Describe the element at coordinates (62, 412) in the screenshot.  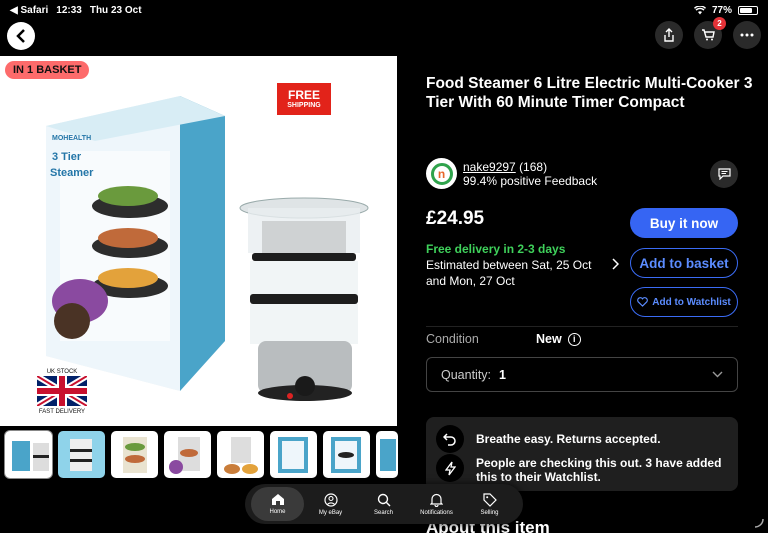
I see `fast-delivery-text: FAST DELIVERY` at that location.